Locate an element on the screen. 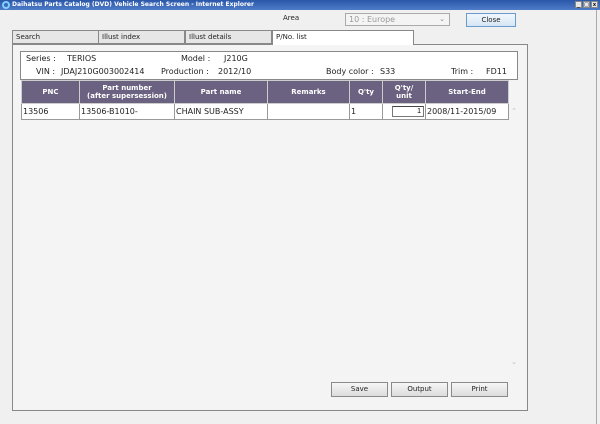 This screenshot has height=424, width=600. col-qty-unit: Q'ty/ unit is located at coordinates (404, 92).